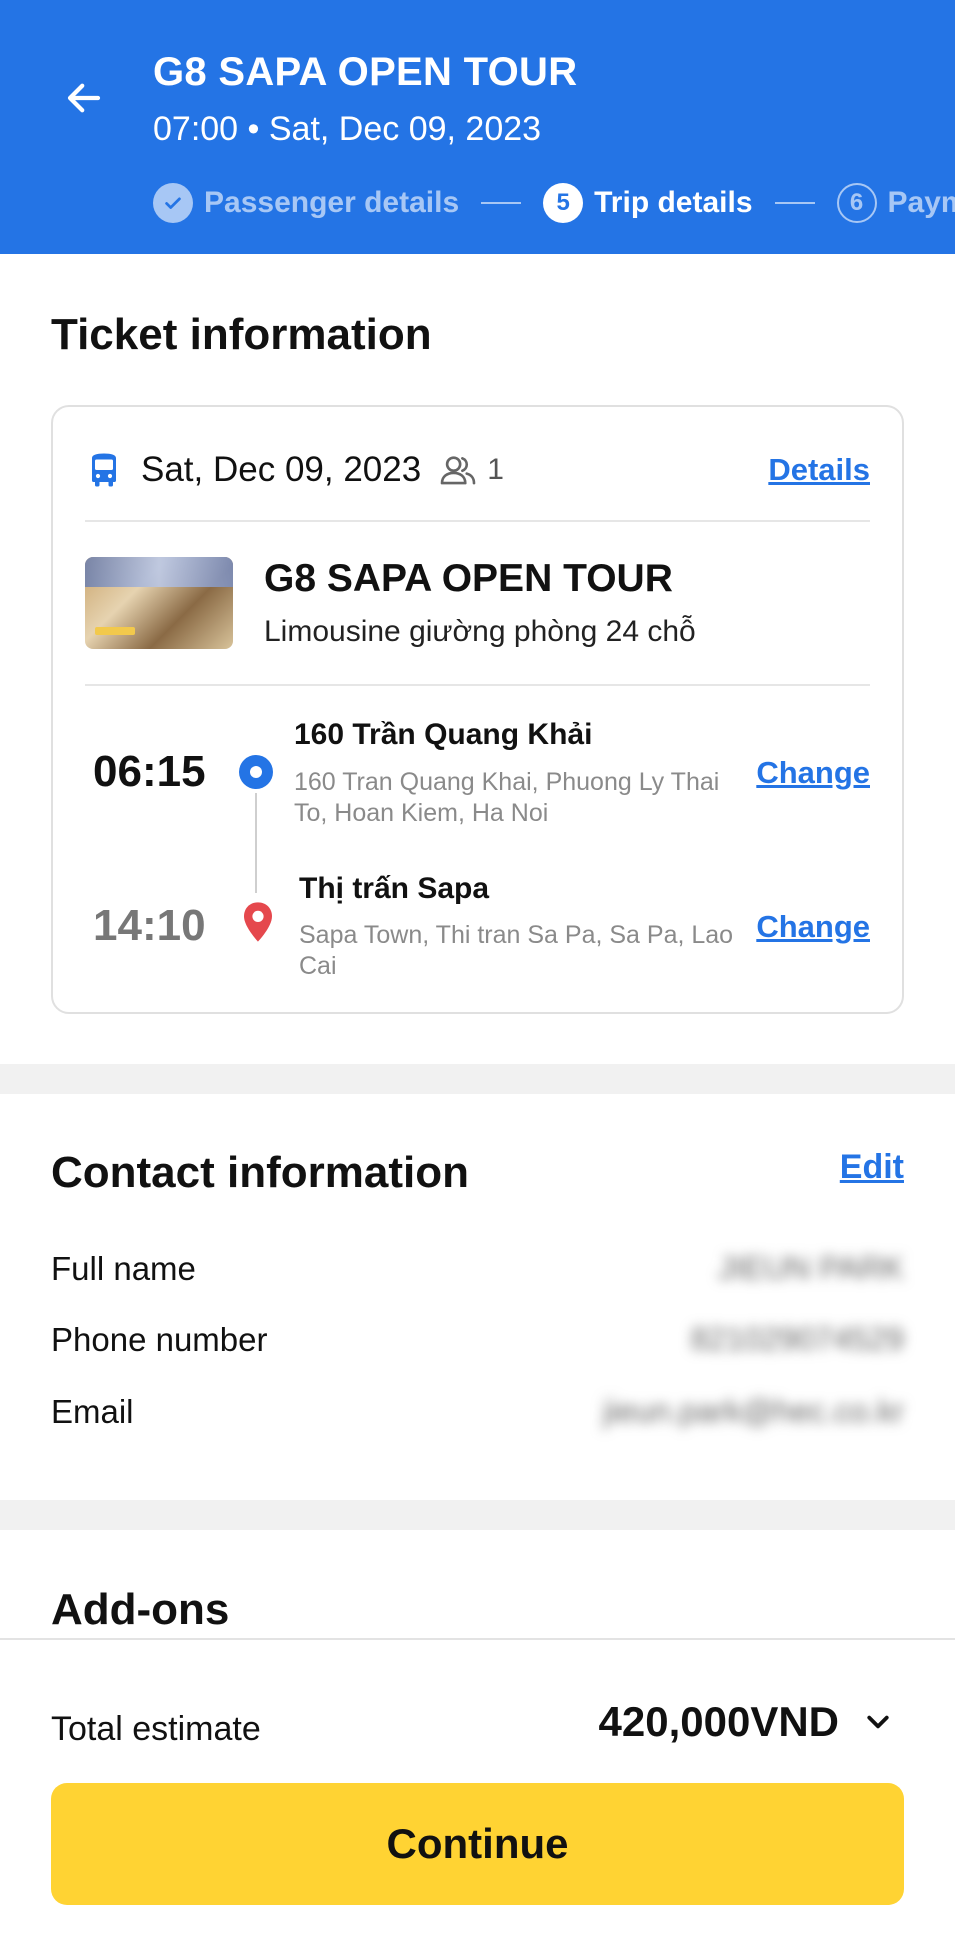 The width and height of the screenshot is (955, 1938). I want to click on back-arrow-icon, so click(84, 98).